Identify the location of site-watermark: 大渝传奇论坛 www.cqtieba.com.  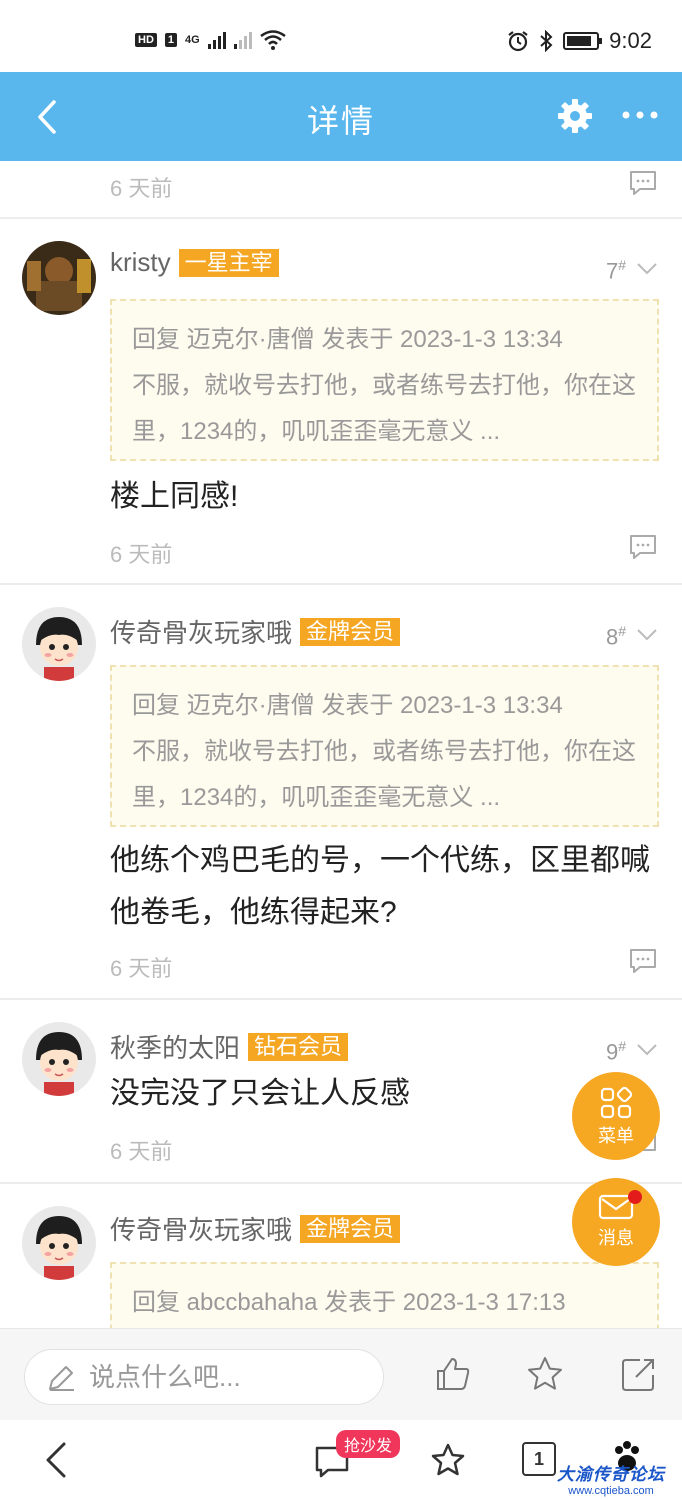
(611, 1478).